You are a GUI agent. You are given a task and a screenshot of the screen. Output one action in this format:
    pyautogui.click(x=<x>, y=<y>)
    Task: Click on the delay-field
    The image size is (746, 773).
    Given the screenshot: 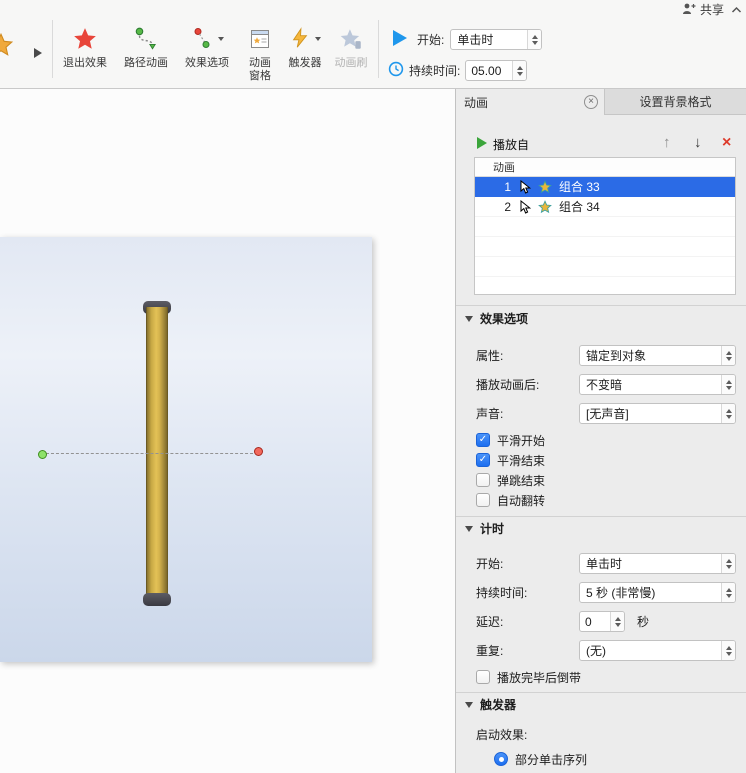 What is the action you would take?
    pyautogui.click(x=602, y=621)
    